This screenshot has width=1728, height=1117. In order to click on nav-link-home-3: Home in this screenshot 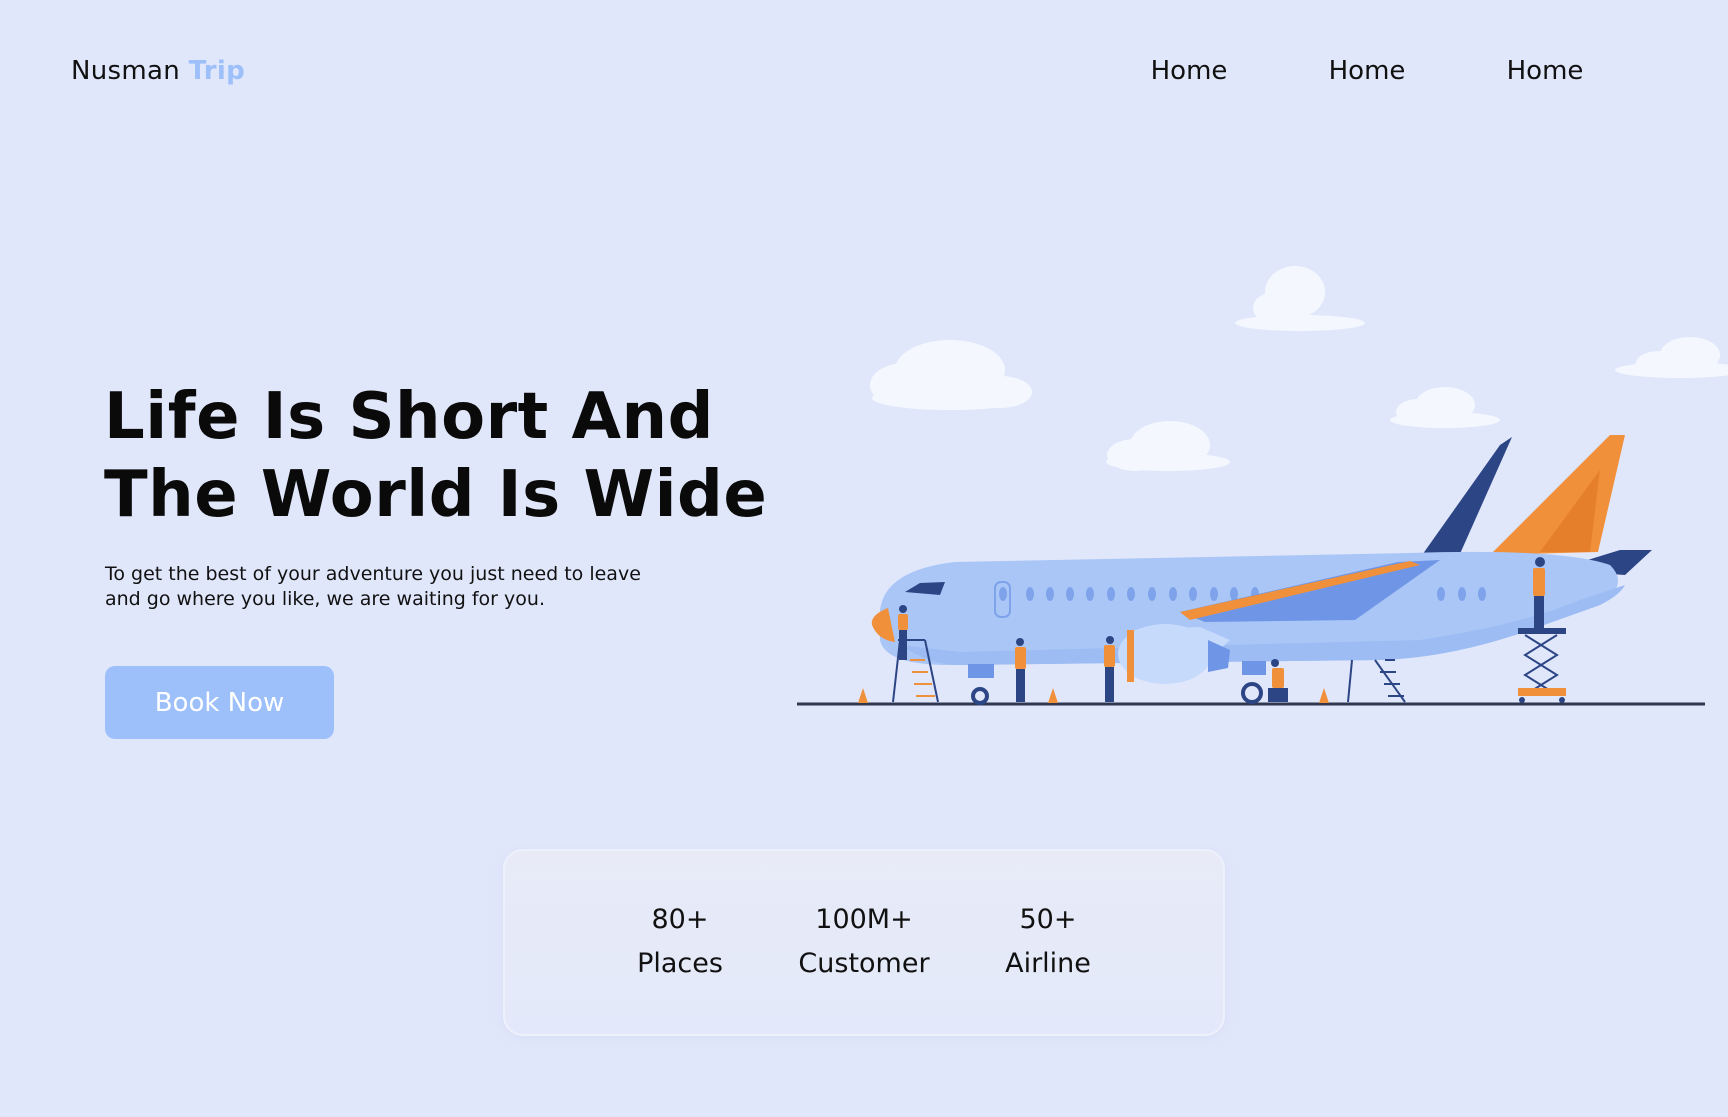, I will do `click(1545, 71)`.